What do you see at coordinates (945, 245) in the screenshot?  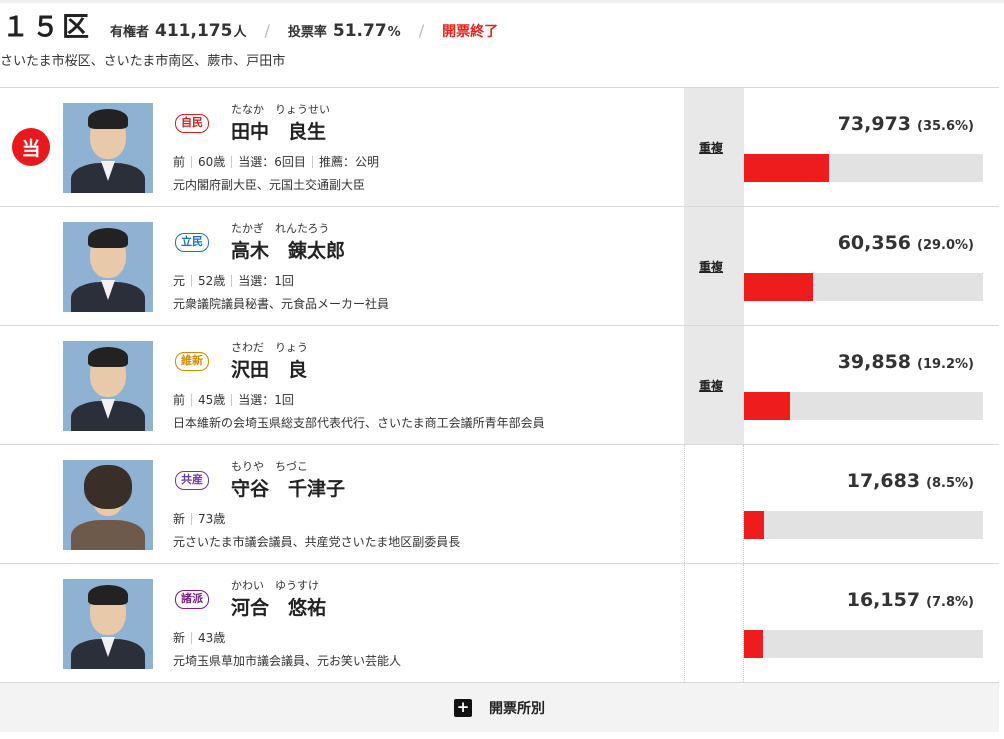 I see `vote-percent: (29.0%)` at bounding box center [945, 245].